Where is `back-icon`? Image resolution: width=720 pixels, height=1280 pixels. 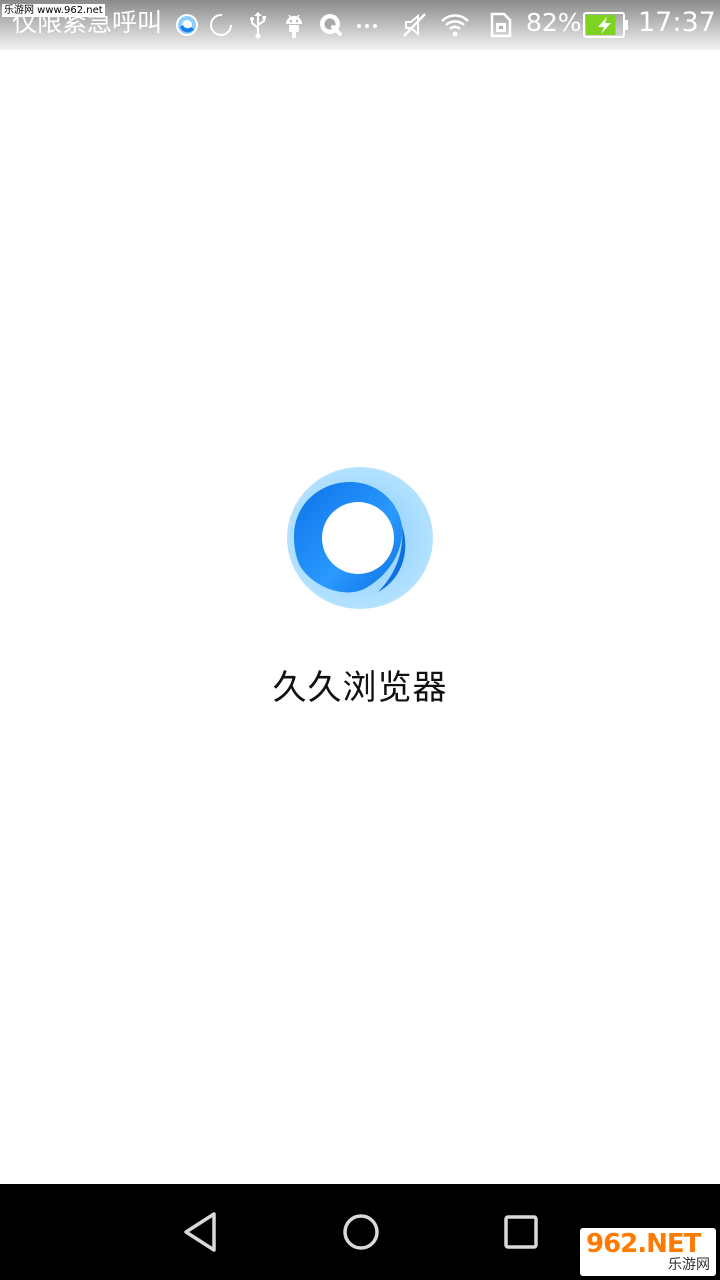
back-icon is located at coordinates (200, 1232).